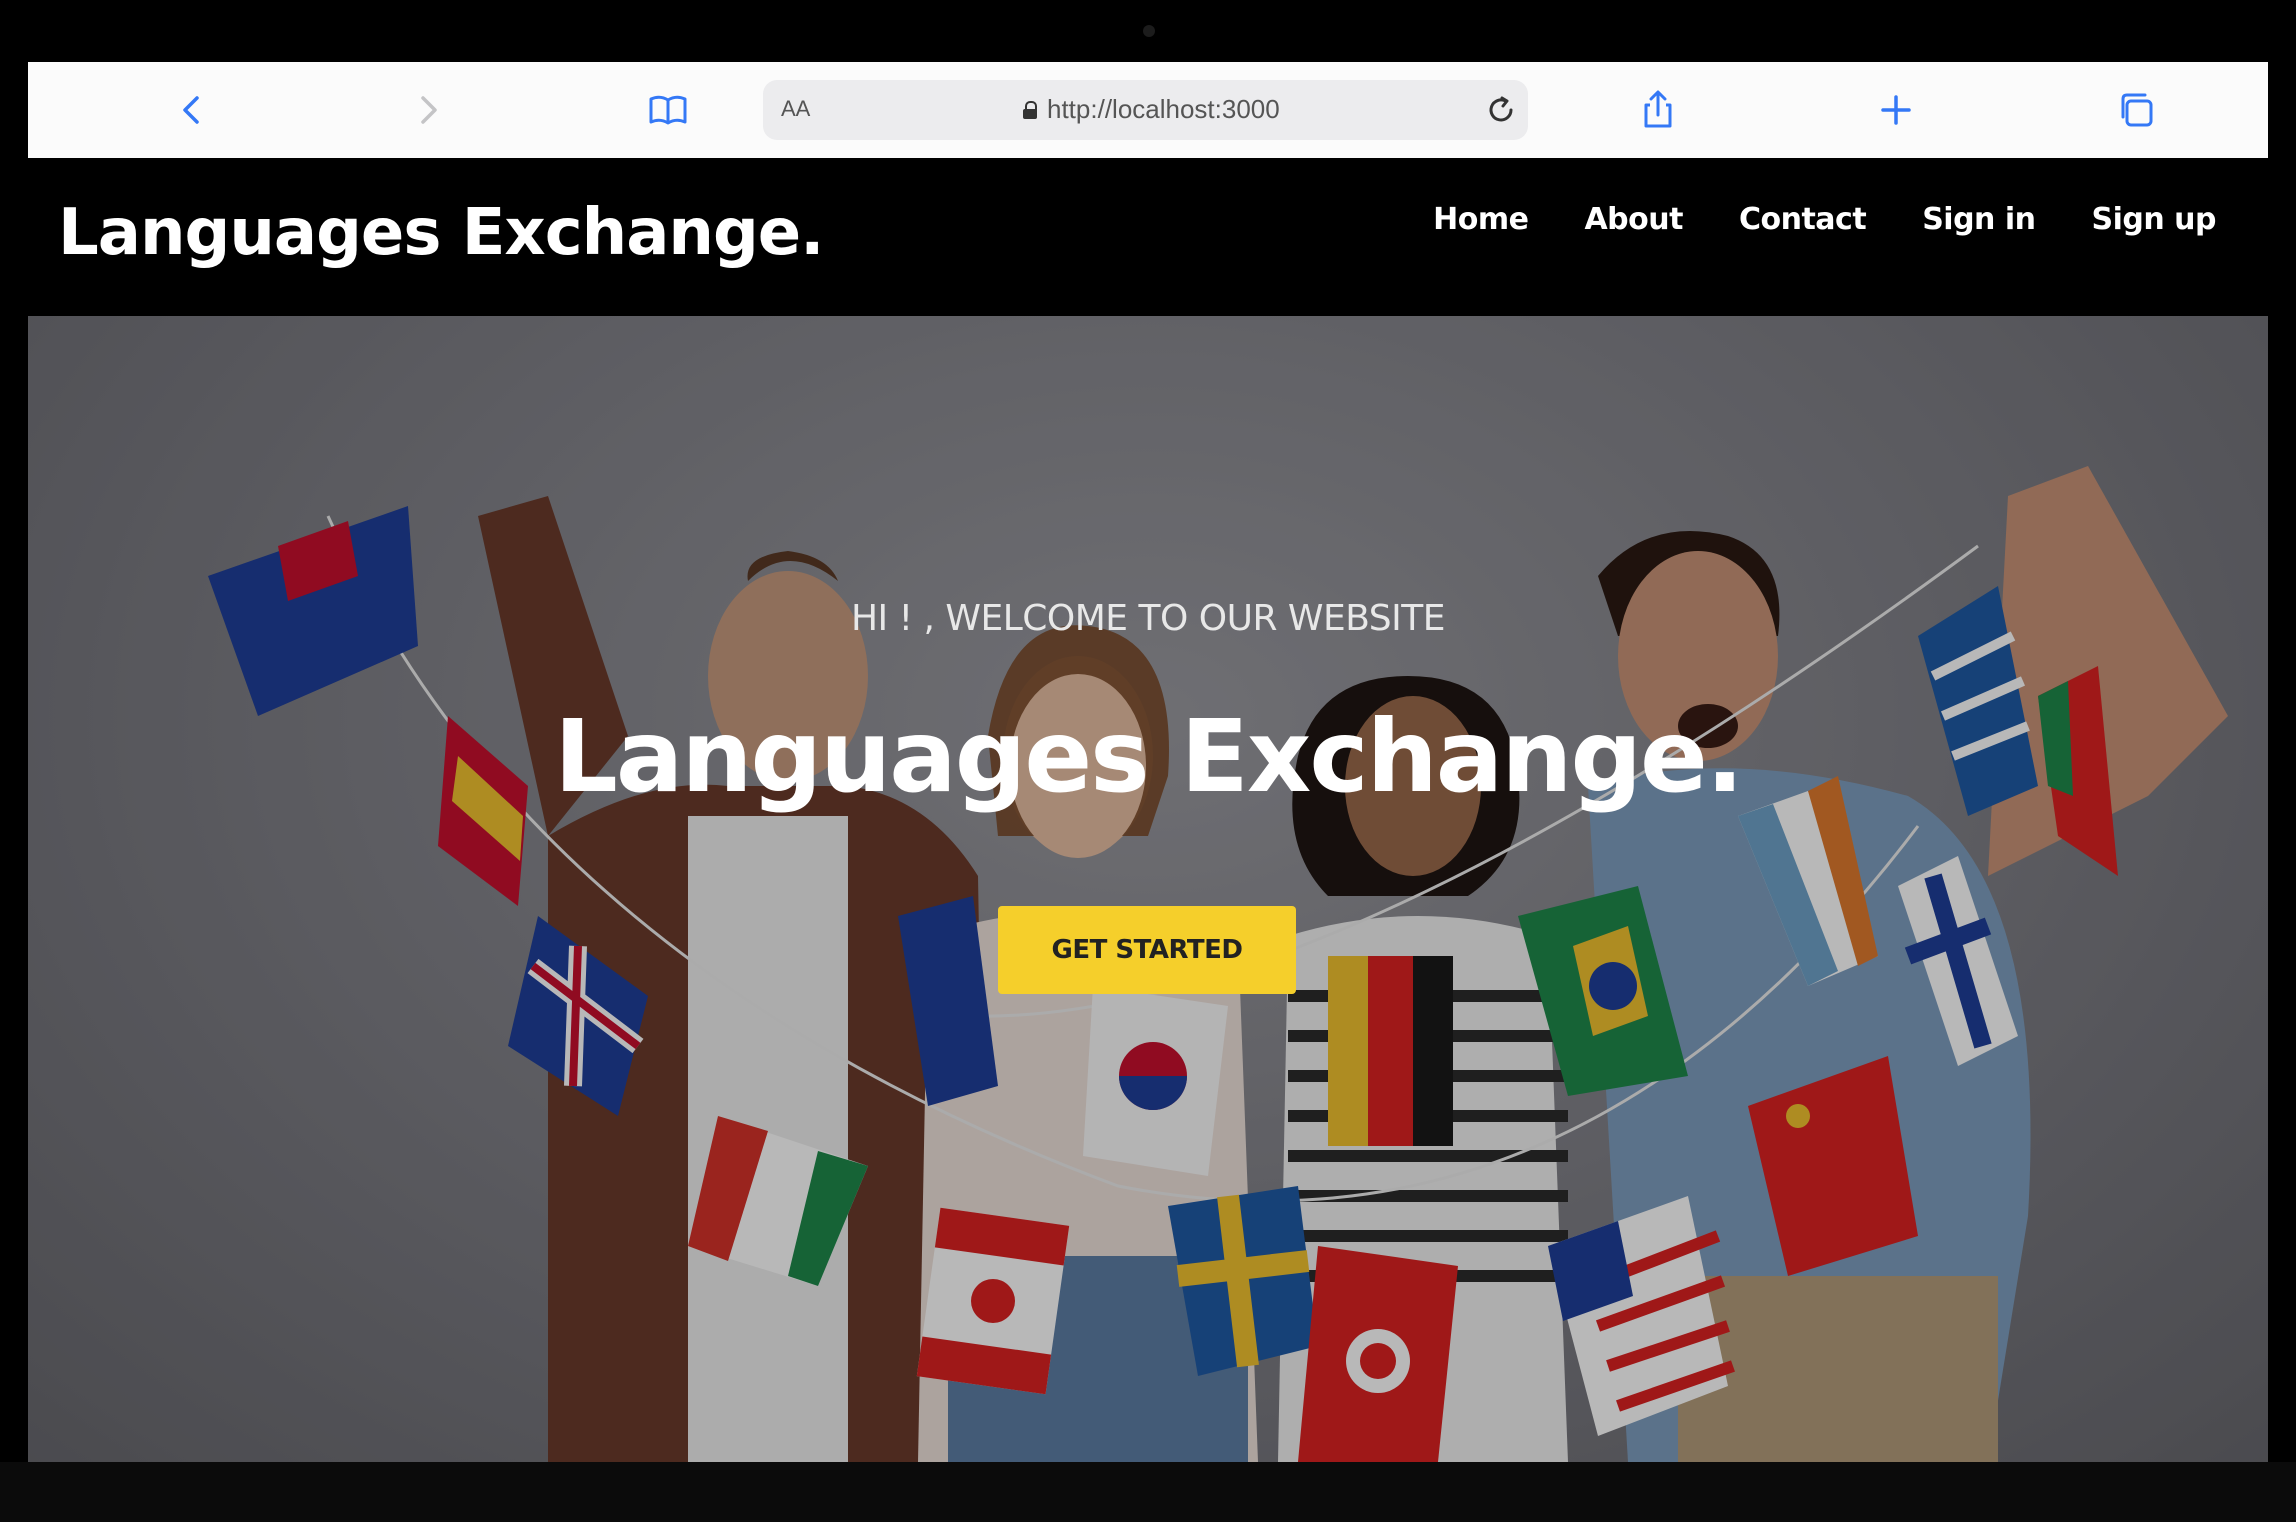  I want to click on reload-icon, so click(1501, 110).